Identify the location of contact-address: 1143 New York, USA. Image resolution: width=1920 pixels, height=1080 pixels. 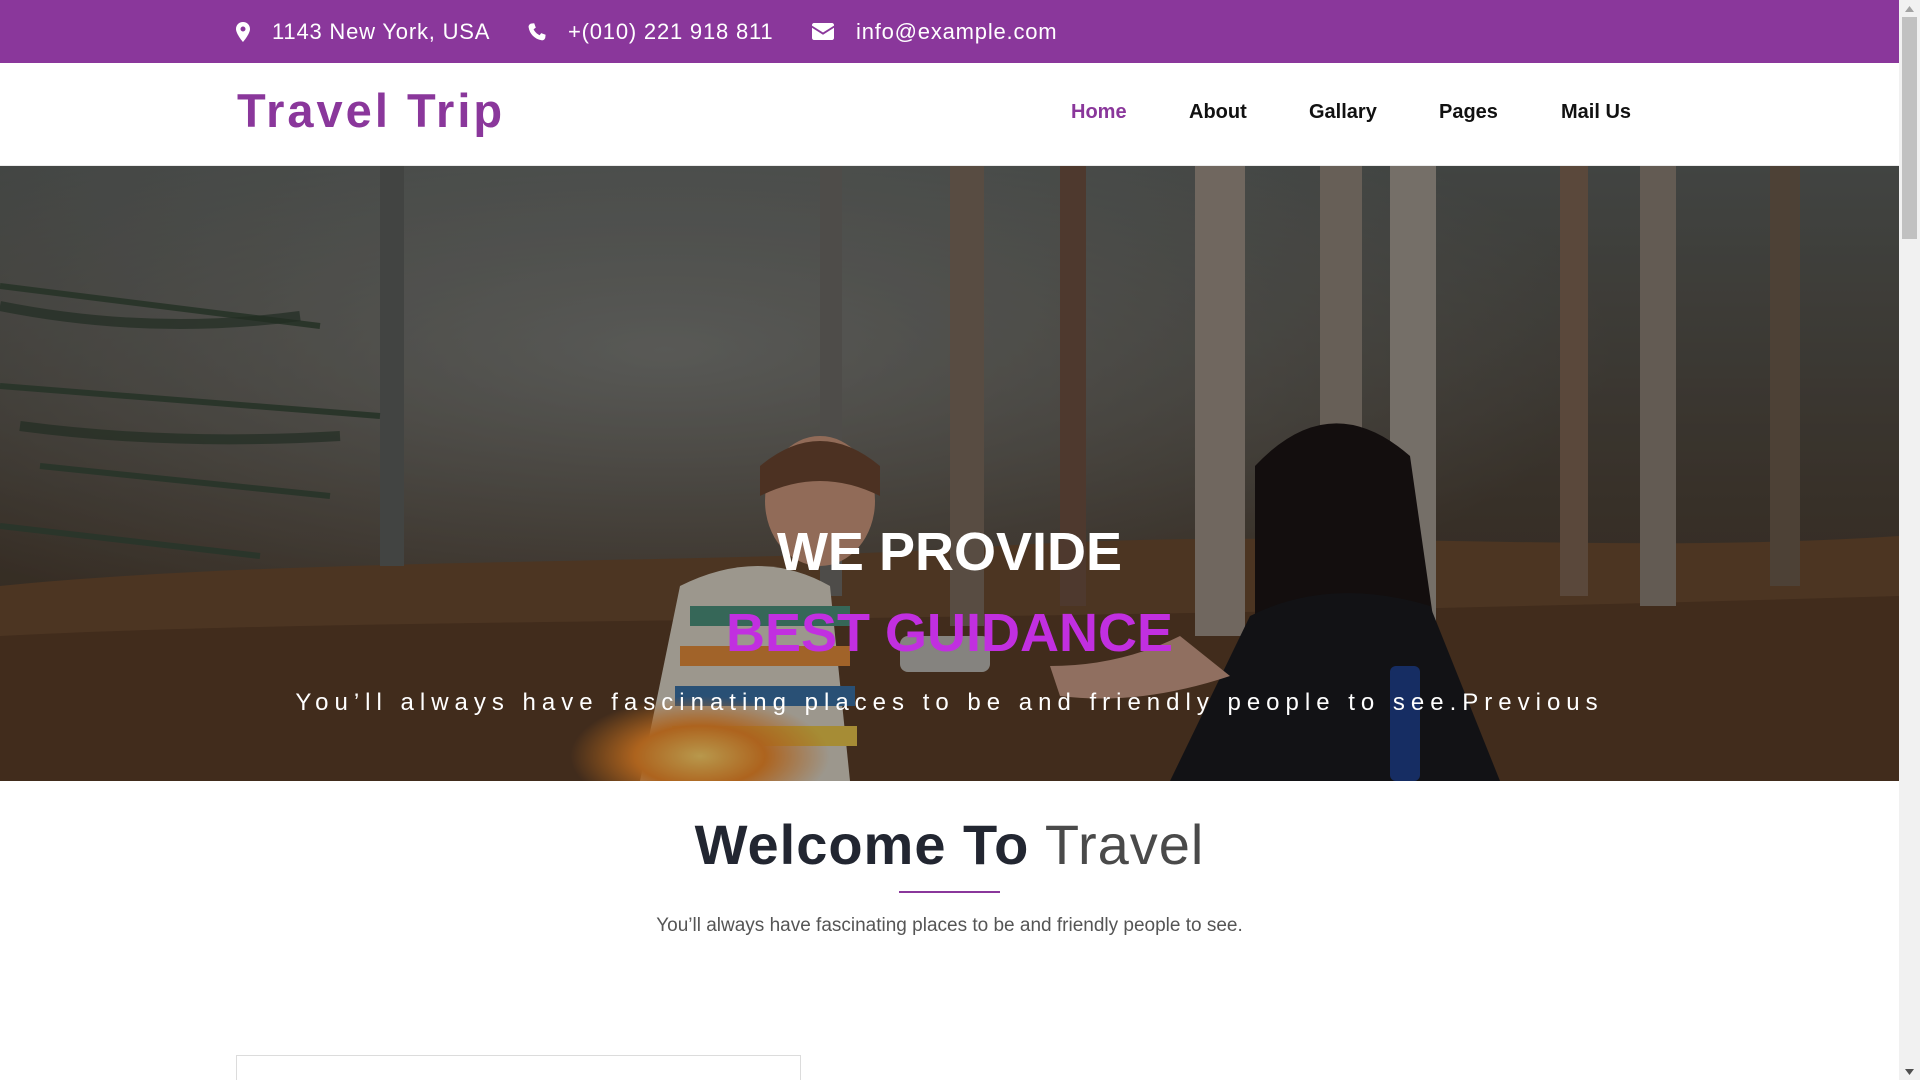
(363, 31).